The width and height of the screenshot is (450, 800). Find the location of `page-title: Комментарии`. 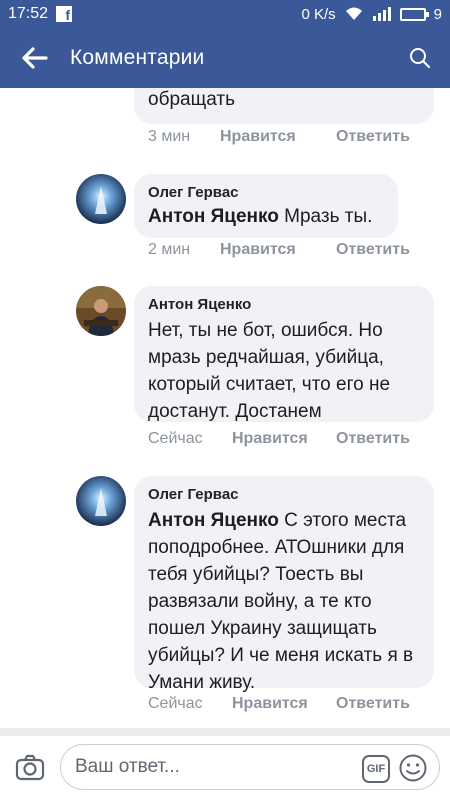

page-title: Комментарии is located at coordinates (137, 57).